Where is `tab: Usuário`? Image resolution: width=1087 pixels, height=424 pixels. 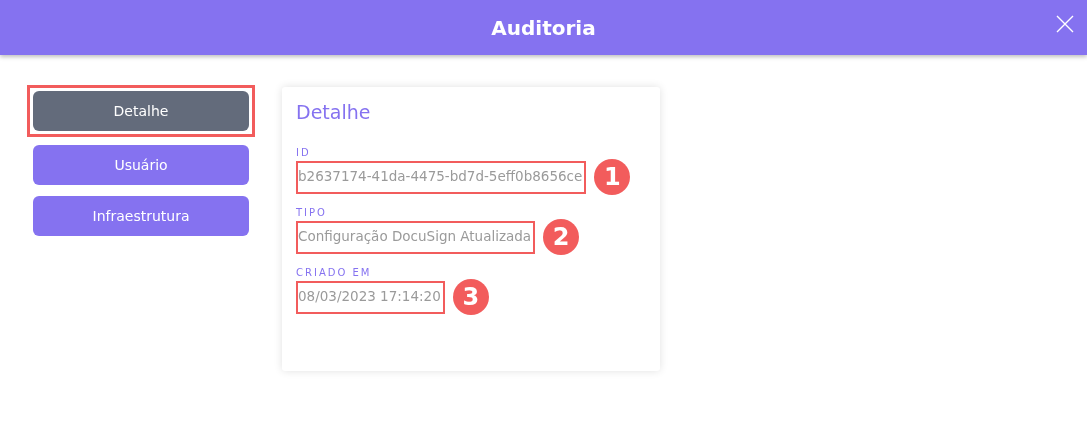 tab: Usuário is located at coordinates (141, 165).